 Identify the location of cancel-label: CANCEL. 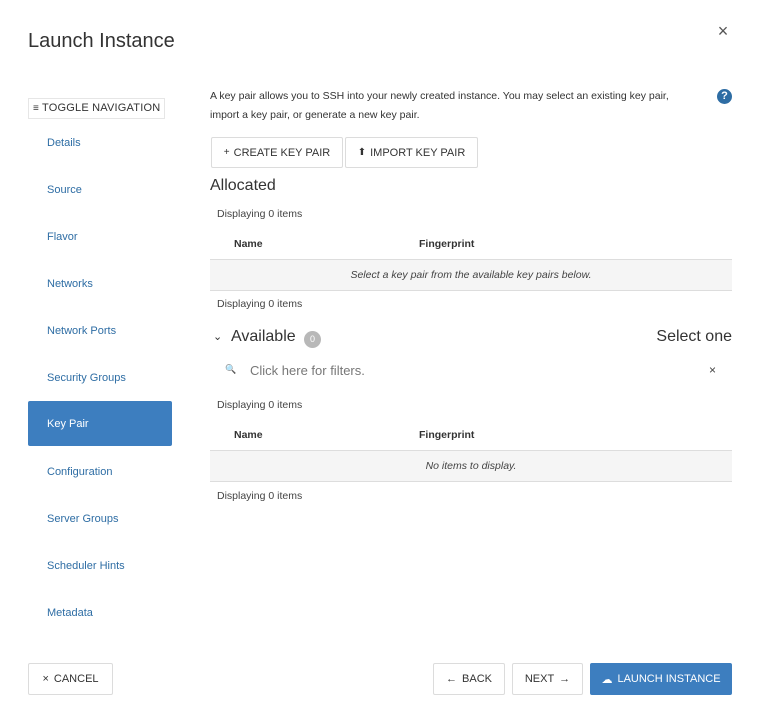
(76, 679).